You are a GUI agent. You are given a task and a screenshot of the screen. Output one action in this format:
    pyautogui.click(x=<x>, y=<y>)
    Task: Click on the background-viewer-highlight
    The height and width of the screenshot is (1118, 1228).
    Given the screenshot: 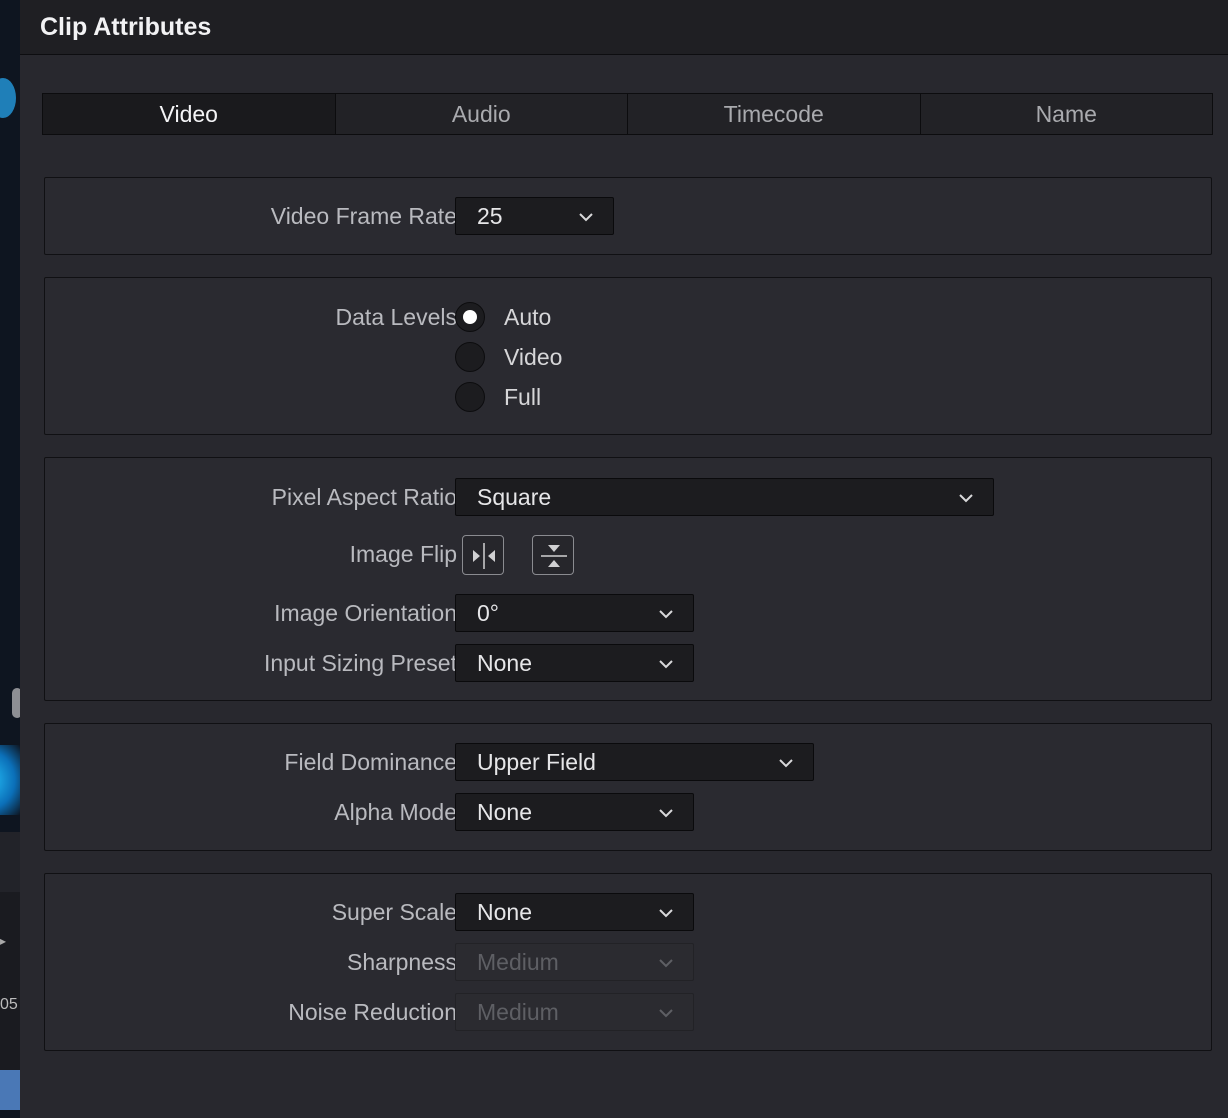 What is the action you would take?
    pyautogui.click(x=10, y=780)
    